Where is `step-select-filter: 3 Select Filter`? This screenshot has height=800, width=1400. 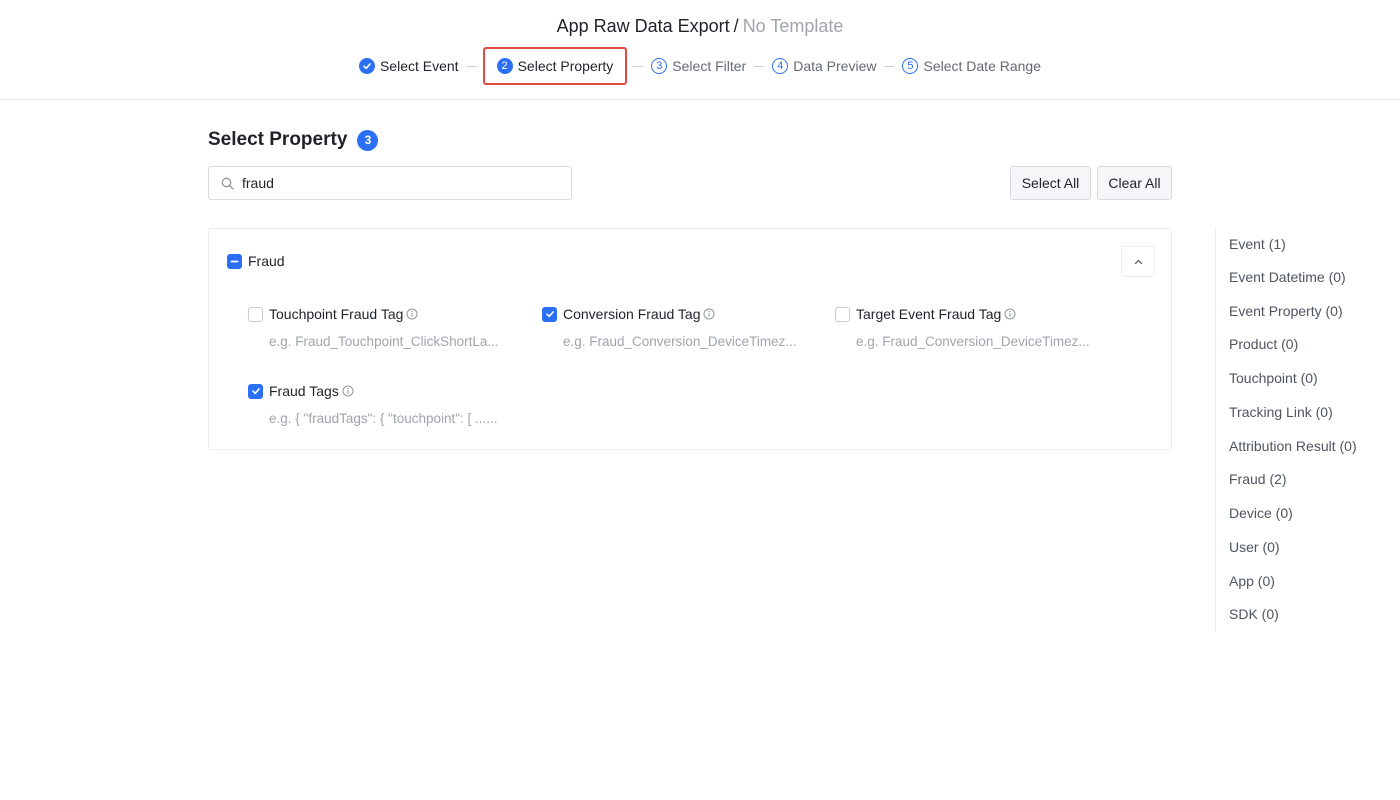
step-select-filter: 3 Select Filter is located at coordinates (698, 66).